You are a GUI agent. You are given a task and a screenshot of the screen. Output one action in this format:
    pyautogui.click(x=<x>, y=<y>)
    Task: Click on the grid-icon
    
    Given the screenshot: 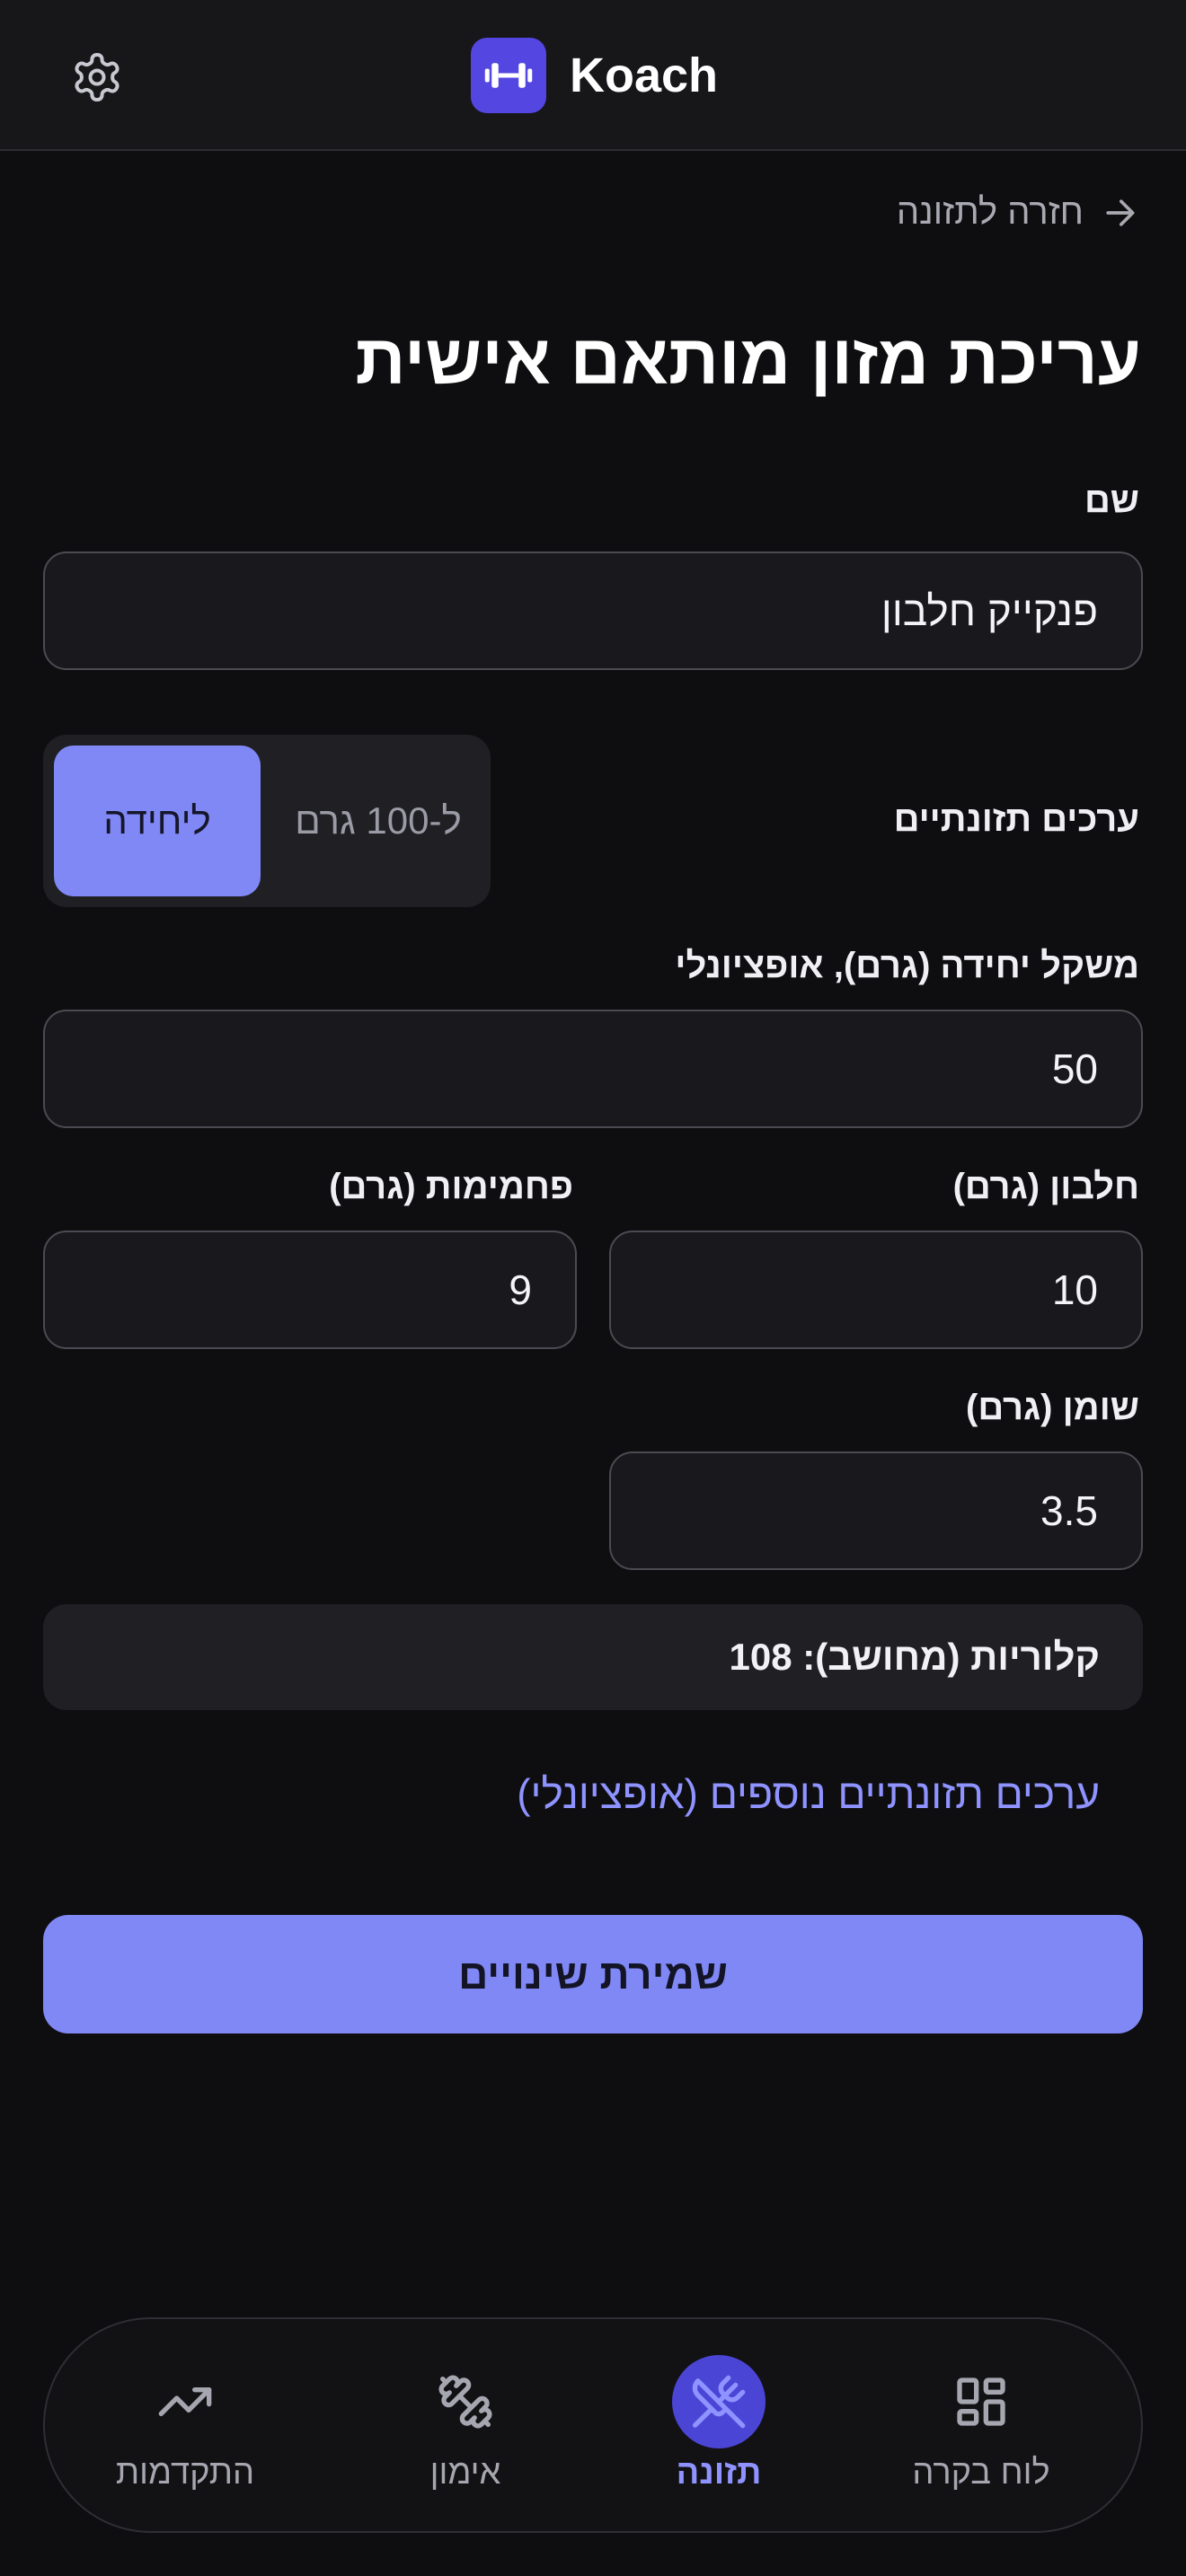 What is the action you would take?
    pyautogui.click(x=981, y=2401)
    